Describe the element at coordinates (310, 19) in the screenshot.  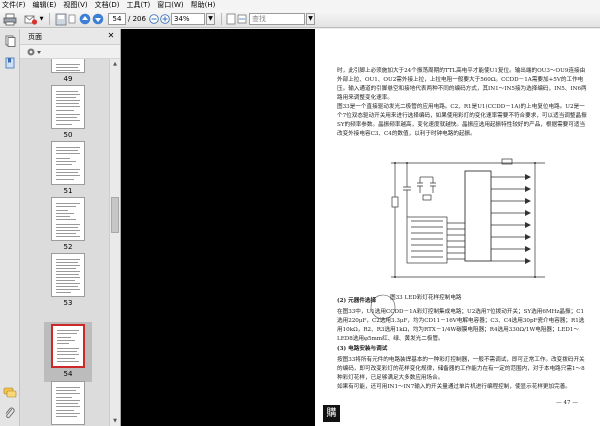
I see `find-dropdown: ▼` at that location.